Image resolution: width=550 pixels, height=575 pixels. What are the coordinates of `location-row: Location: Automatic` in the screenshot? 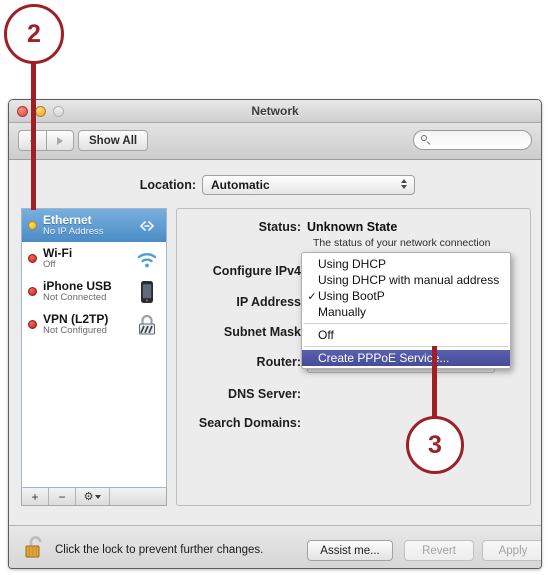 It's located at (275, 185).